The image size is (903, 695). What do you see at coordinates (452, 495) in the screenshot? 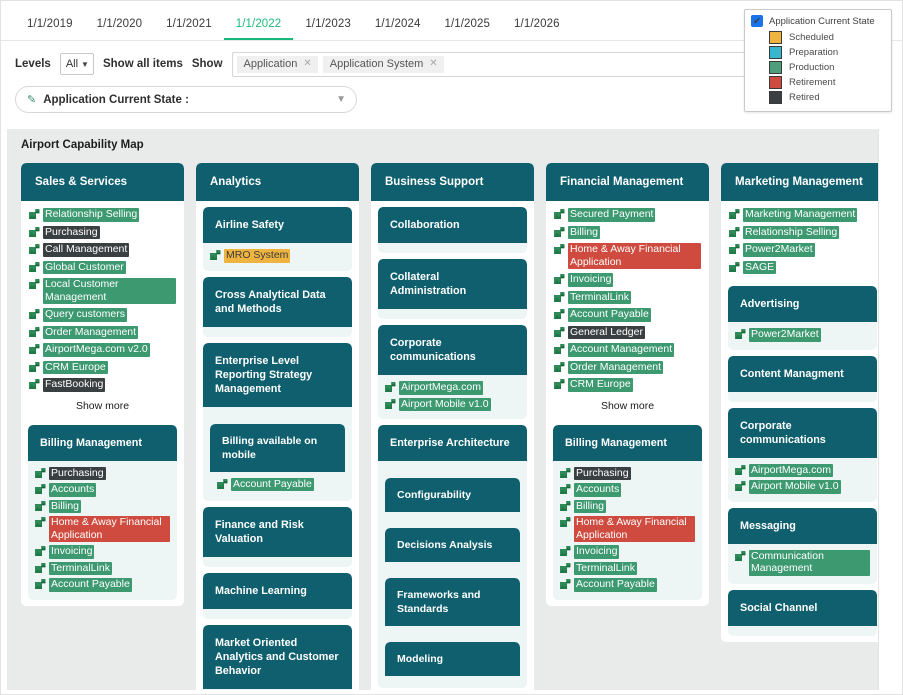
I see `capability-subcard-title: Configurability` at bounding box center [452, 495].